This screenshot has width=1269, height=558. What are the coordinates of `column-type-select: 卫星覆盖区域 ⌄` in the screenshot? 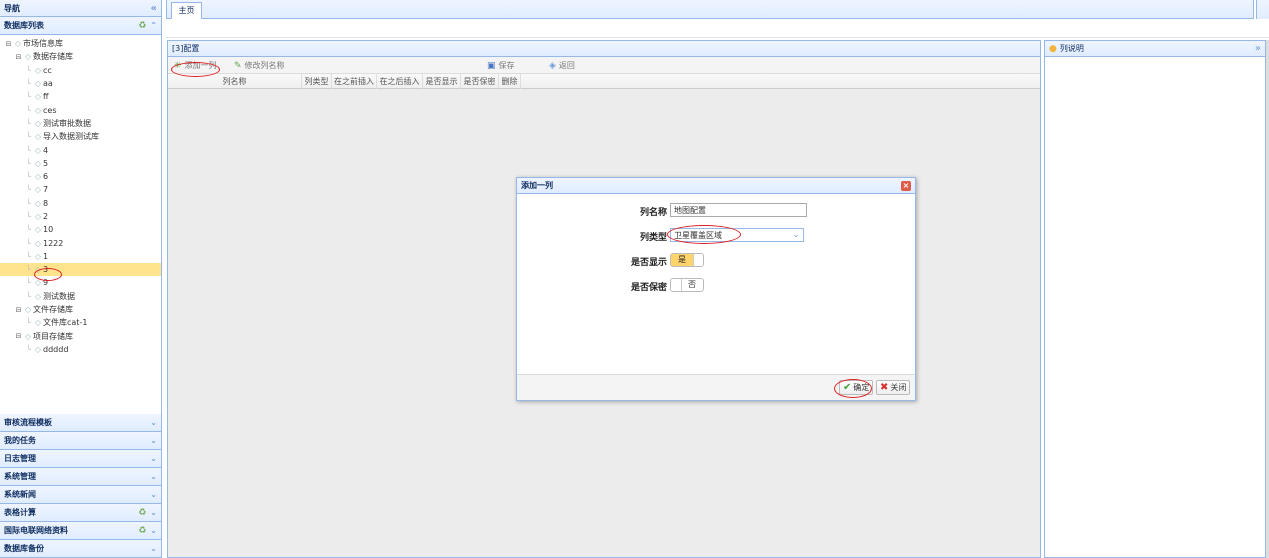 It's located at (737, 235).